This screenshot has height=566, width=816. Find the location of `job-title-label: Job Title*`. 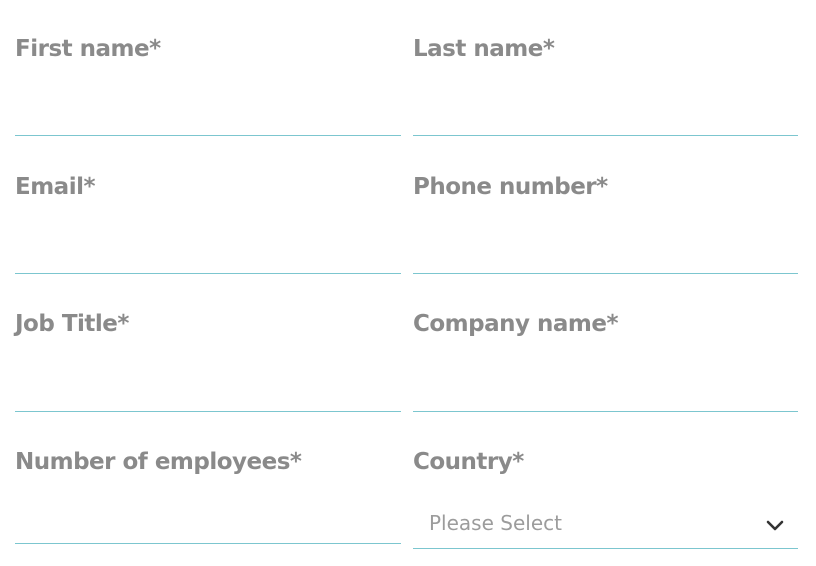

job-title-label: Job Title* is located at coordinates (72, 324).